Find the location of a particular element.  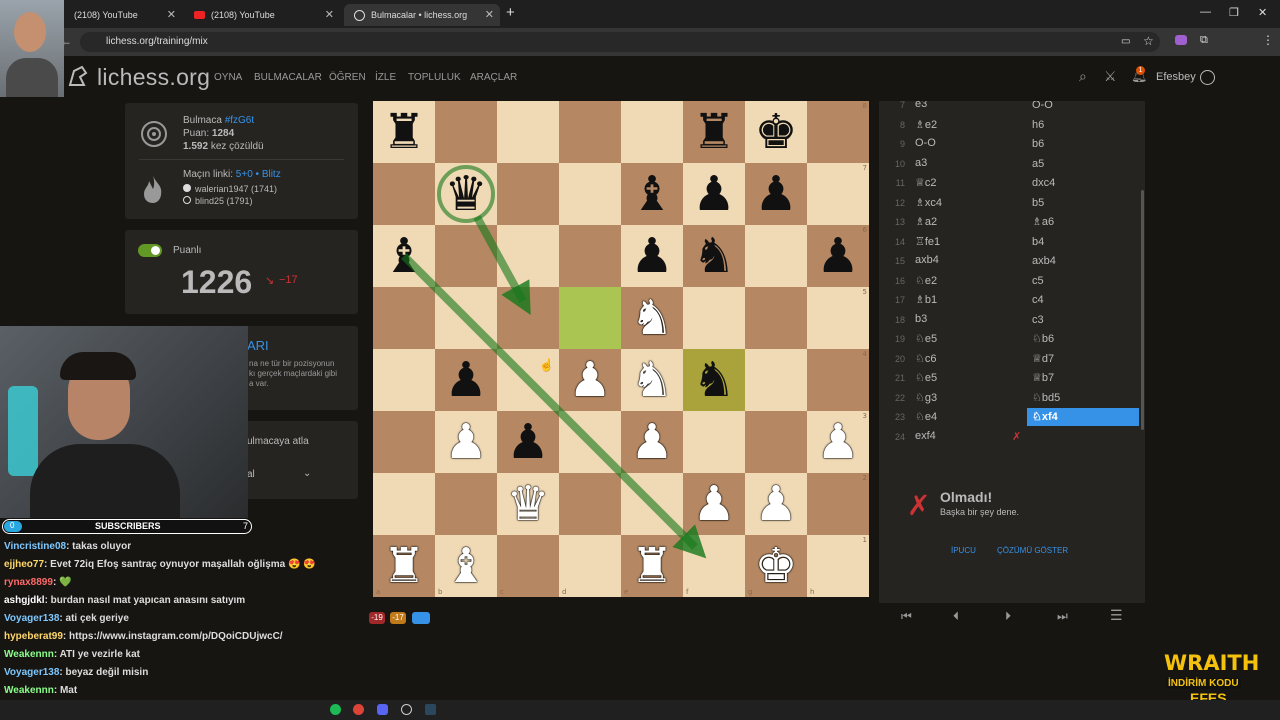

swords-icon: ⚔ is located at coordinates (1110, 76).